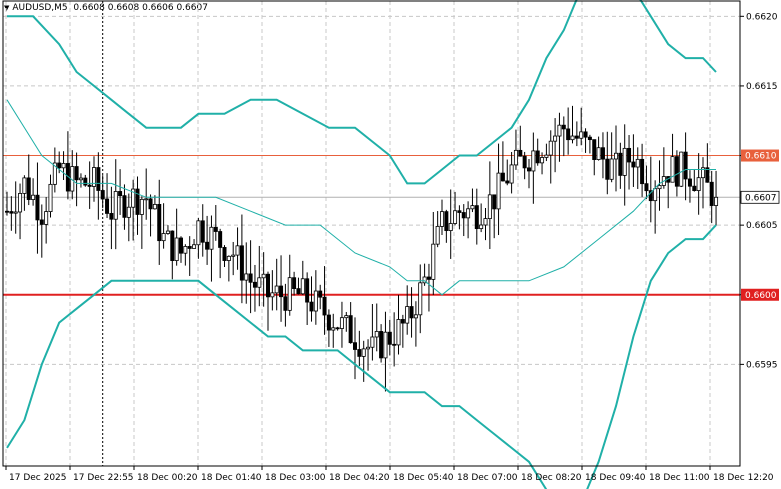  Describe the element at coordinates (487, 478) in the screenshot. I see `time-tick-label: 18 Dec 07:00` at that location.